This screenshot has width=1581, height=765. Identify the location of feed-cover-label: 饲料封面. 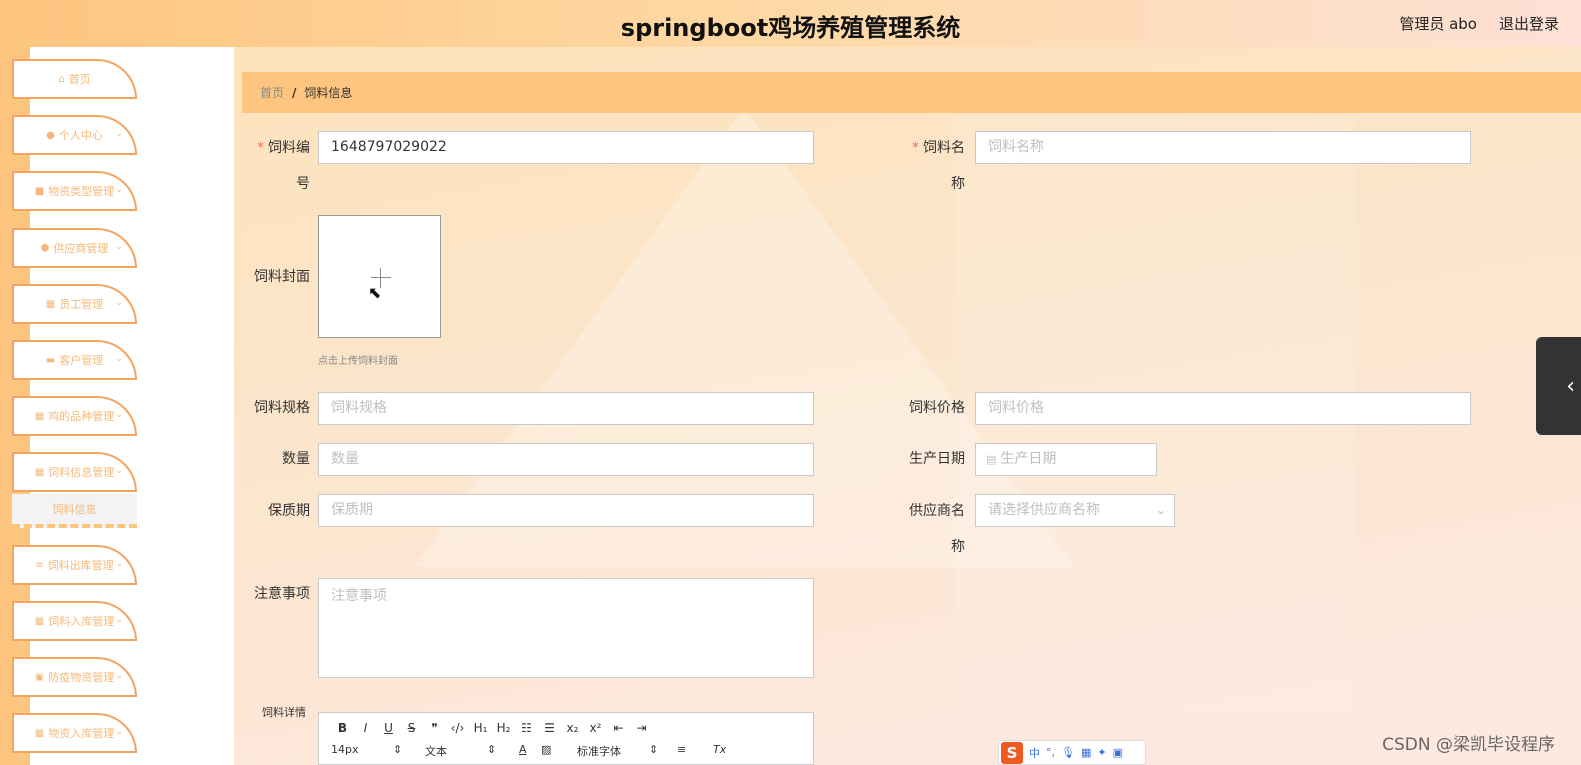
(282, 277).